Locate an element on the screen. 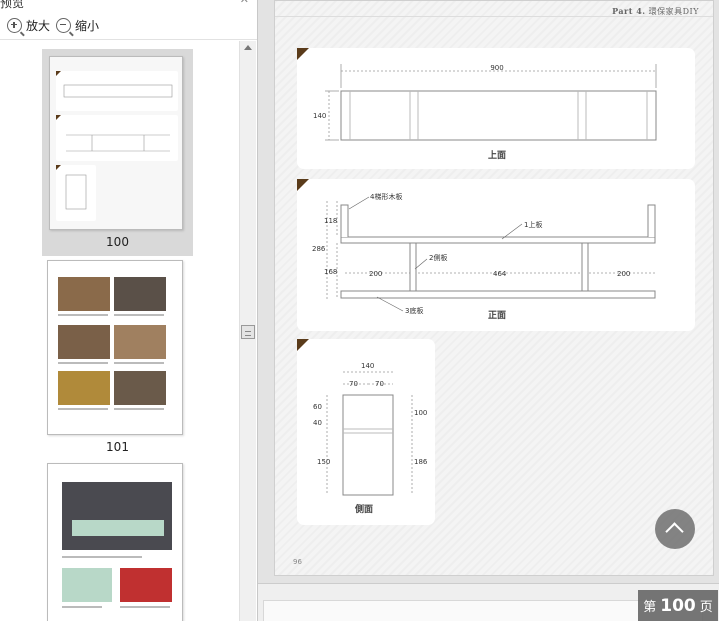  dim-70-left: 70 is located at coordinates (353, 384).